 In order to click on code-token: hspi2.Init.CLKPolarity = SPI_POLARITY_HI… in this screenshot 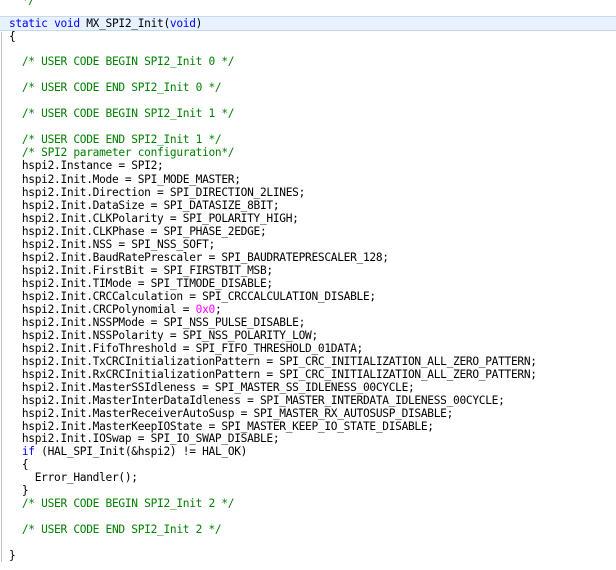, I will do `click(154, 218)`.